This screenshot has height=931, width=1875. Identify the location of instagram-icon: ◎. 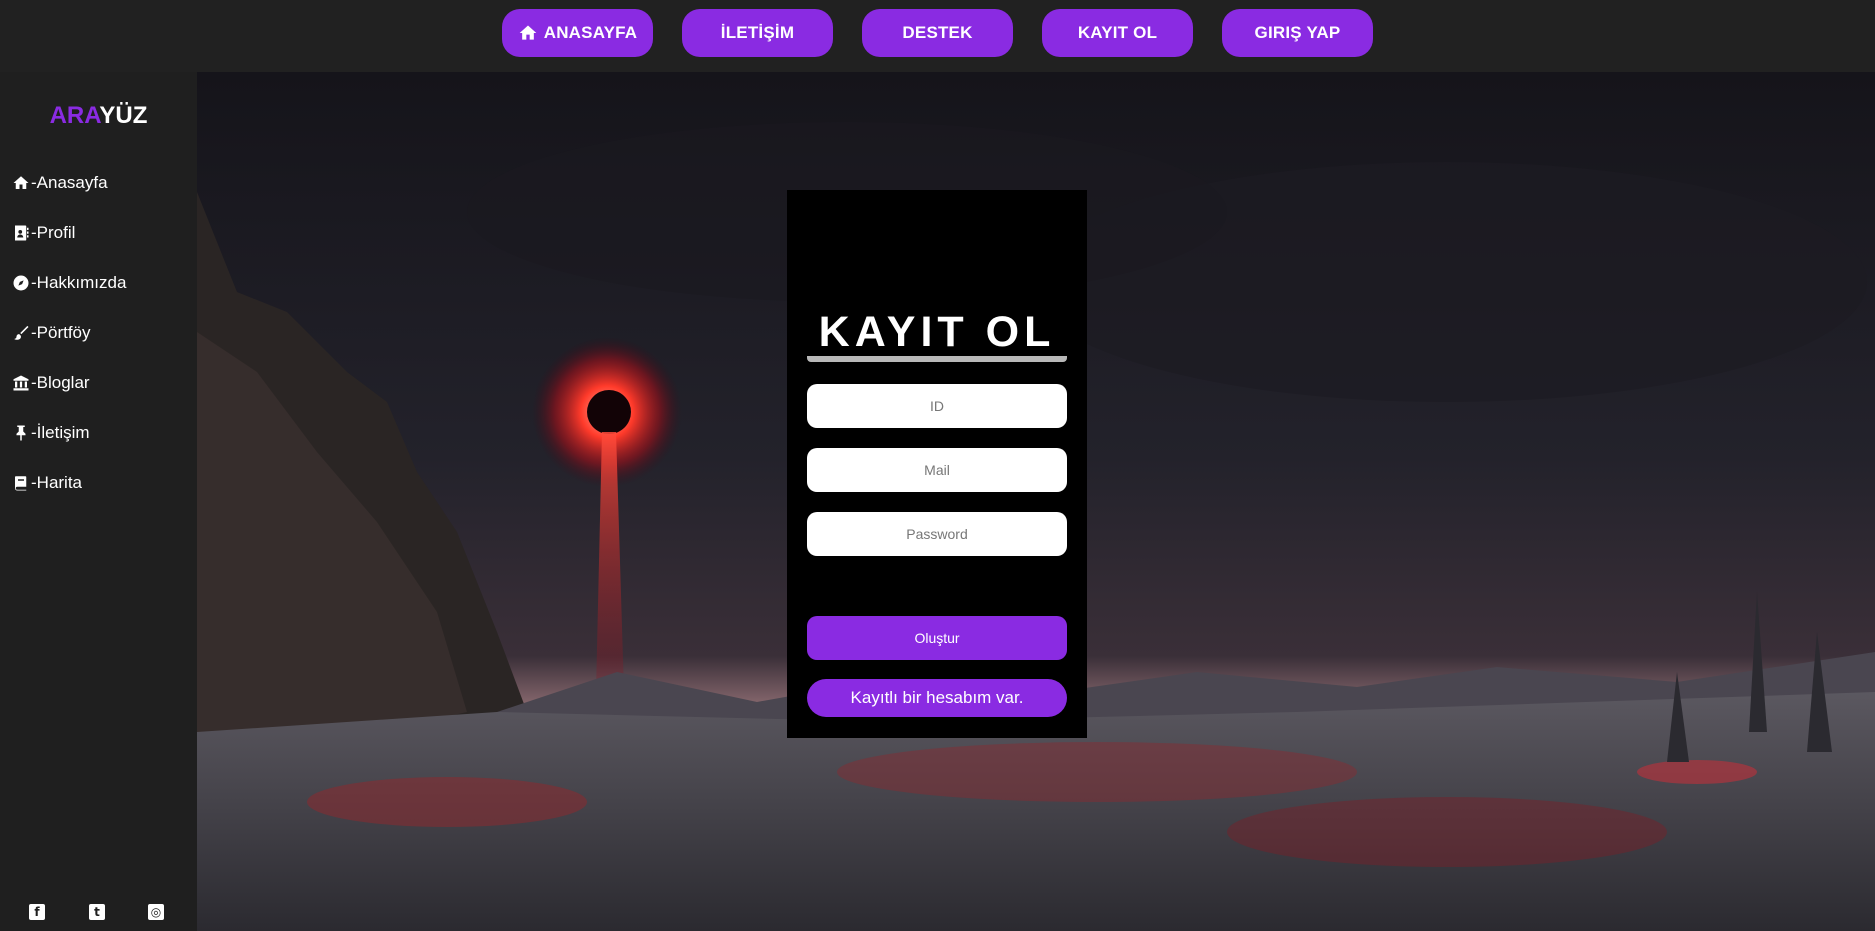
(156, 912).